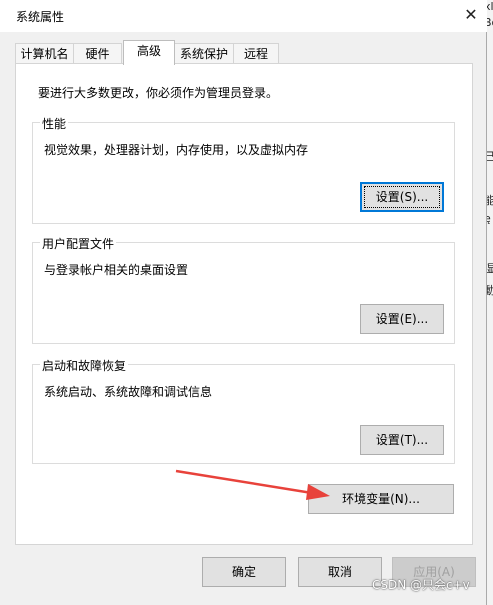  What do you see at coordinates (244, 482) in the screenshot?
I see `arrow-shaft` at bounding box center [244, 482].